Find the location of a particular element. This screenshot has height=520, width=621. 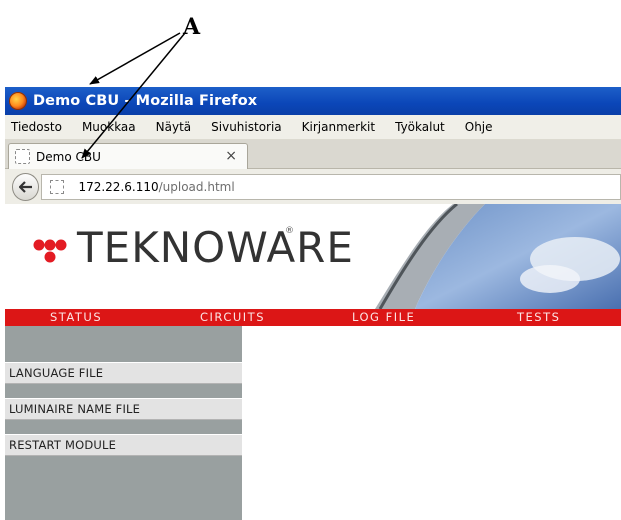

nav-status: STATUS is located at coordinates (76, 317).